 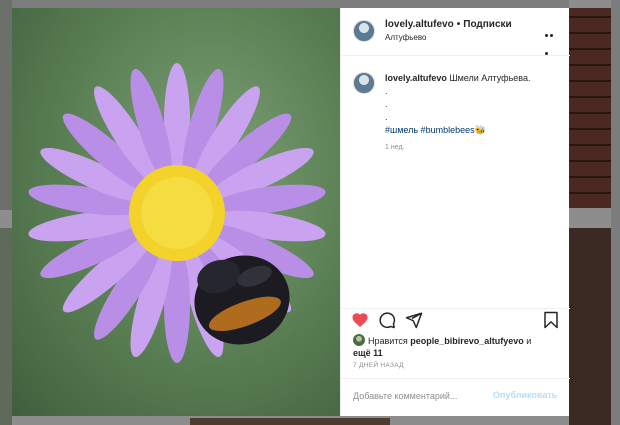 I want to click on more-icon, so click(x=552, y=39).